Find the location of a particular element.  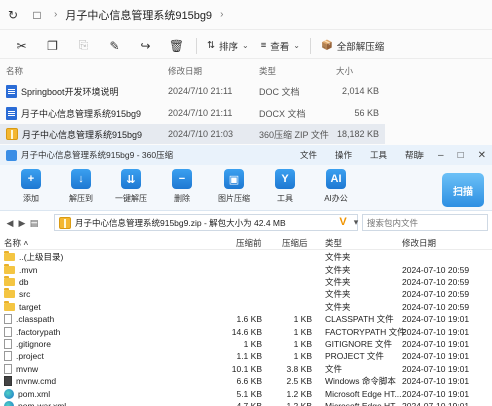

column-before: 压缩前 is located at coordinates (249, 243).